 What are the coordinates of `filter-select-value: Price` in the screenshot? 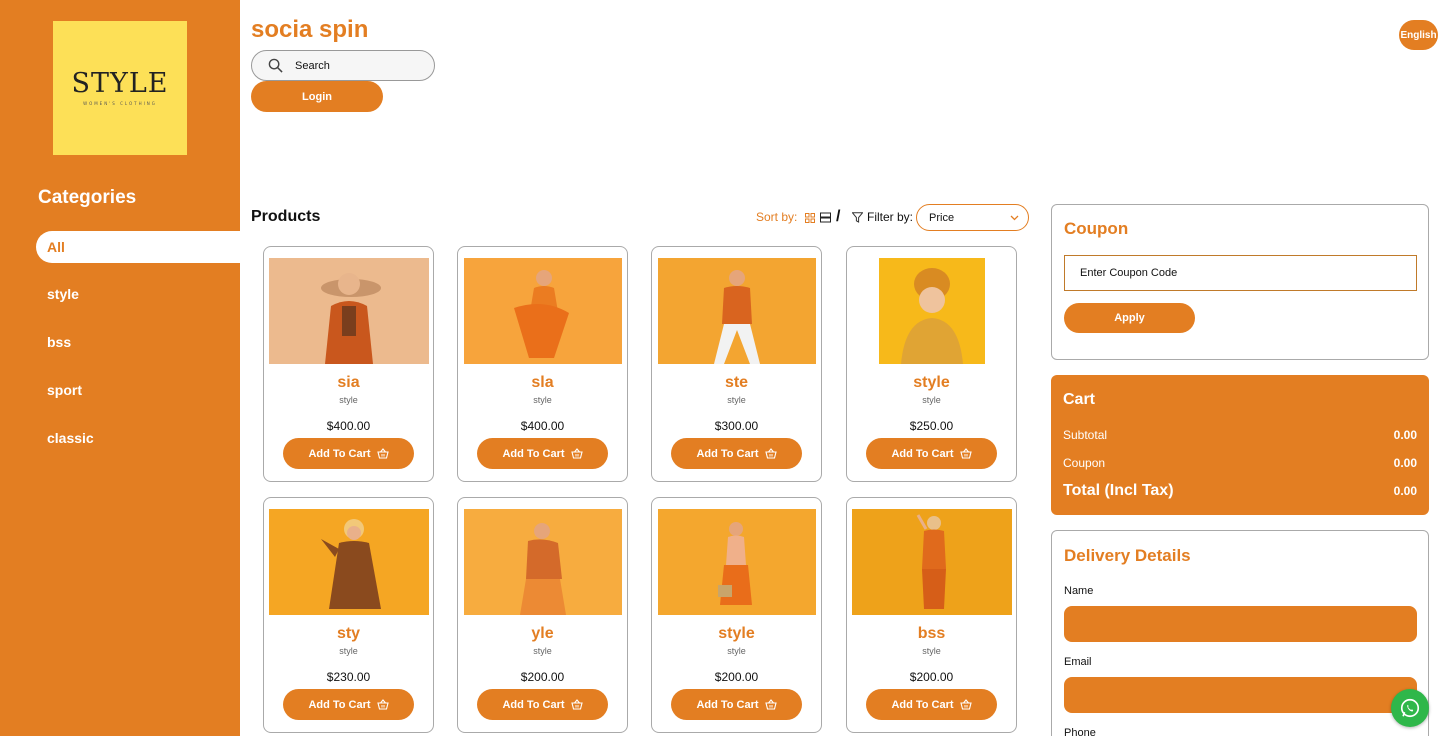 It's located at (942, 217).